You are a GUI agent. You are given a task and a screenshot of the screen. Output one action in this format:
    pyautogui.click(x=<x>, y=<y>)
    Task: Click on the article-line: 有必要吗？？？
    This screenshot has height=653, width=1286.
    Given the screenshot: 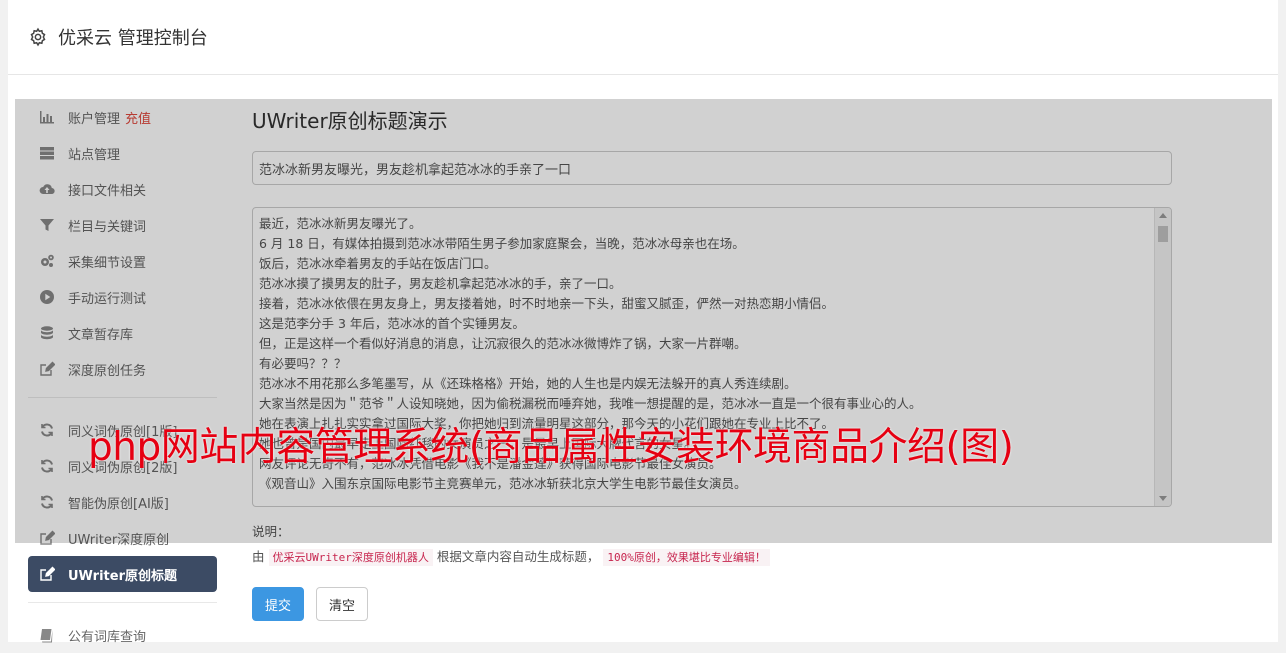 What is the action you would take?
    pyautogui.click(x=303, y=363)
    